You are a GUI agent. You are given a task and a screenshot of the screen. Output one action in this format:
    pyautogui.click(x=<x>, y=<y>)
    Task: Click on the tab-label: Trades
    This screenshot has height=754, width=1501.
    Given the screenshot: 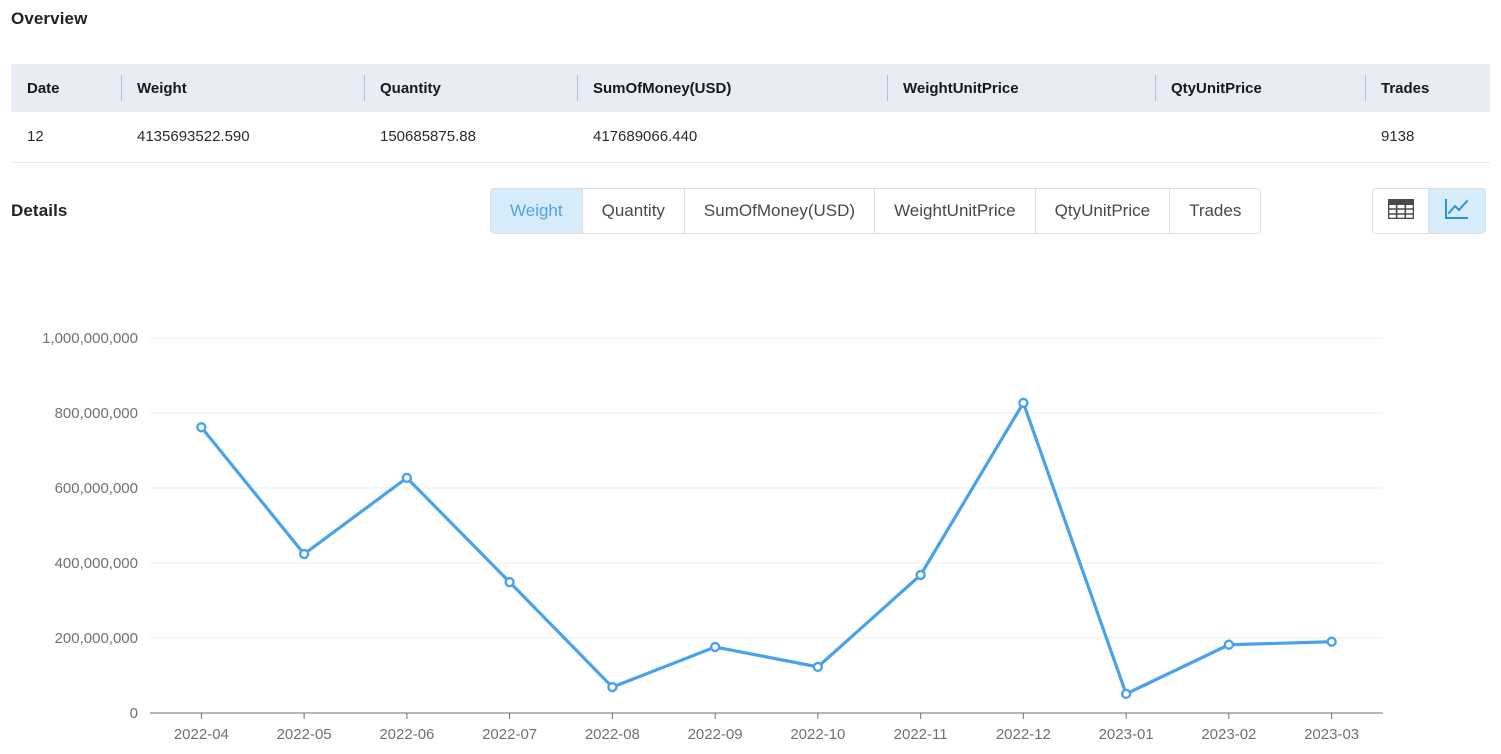 What is the action you would take?
    pyautogui.click(x=1215, y=210)
    